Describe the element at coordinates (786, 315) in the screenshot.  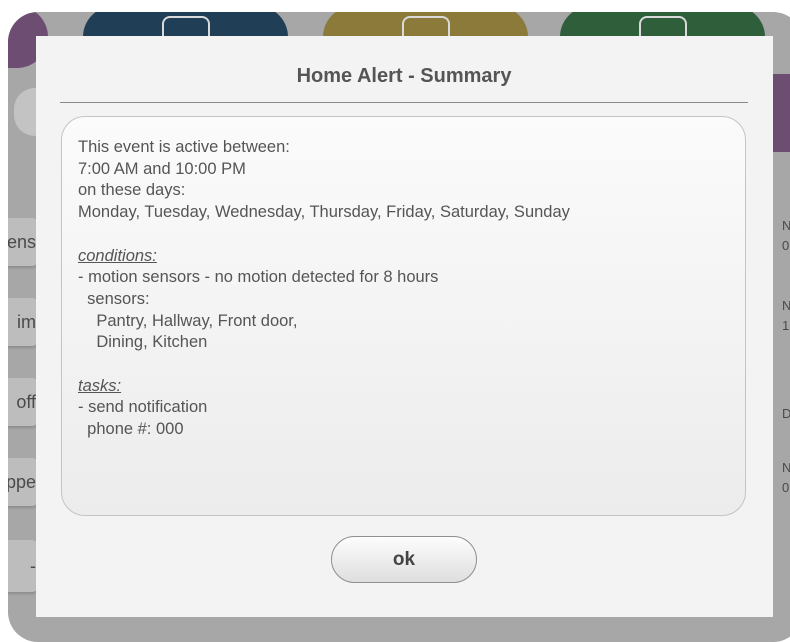
I see `side-value: N 1` at that location.